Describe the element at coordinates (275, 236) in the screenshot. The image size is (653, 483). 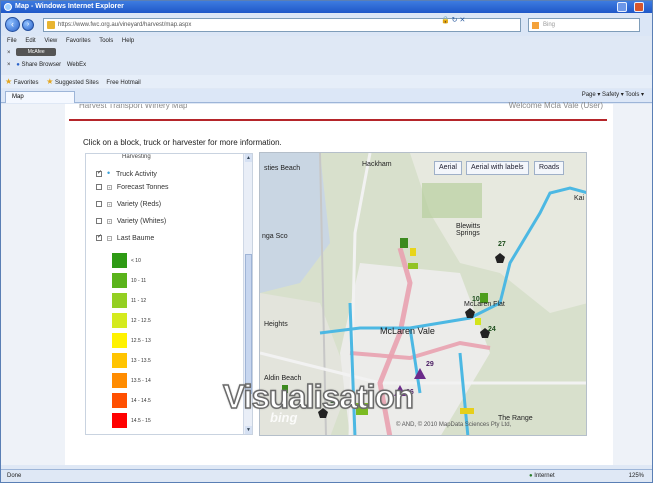
I see `map-label: nga Sco` at that location.